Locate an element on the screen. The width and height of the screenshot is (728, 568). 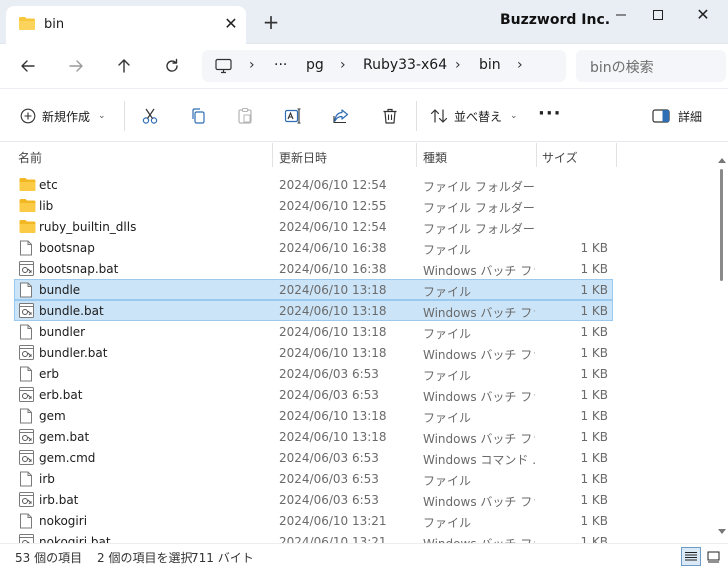
file-icon is located at coordinates (26, 249).